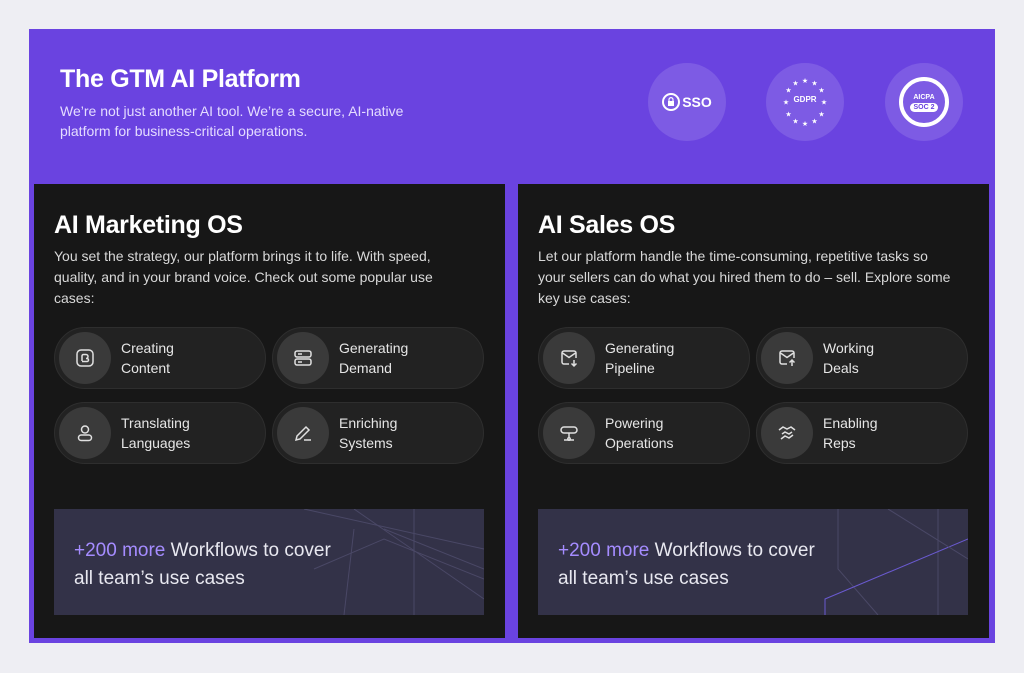  What do you see at coordinates (644, 358) in the screenshot?
I see `use-case-generating-pipeline: Generating Pipeline` at bounding box center [644, 358].